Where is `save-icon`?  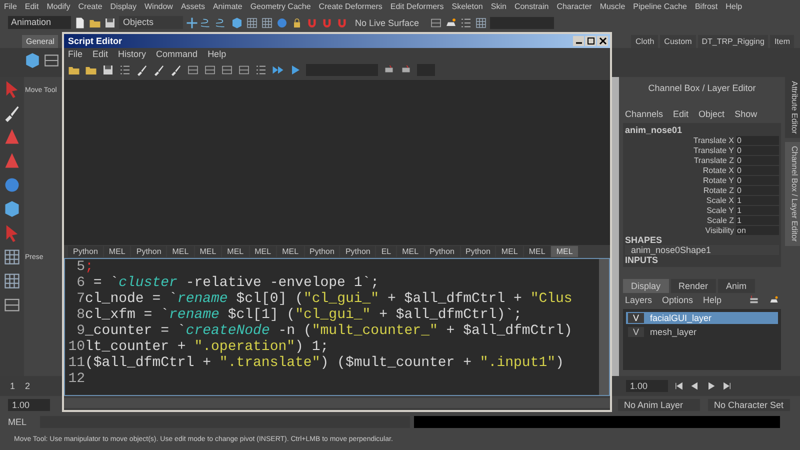
save-icon is located at coordinates (110, 22).